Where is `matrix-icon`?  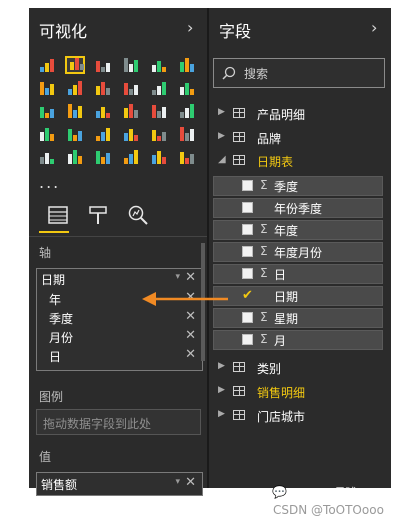
matrix-icon is located at coordinates (131, 157).